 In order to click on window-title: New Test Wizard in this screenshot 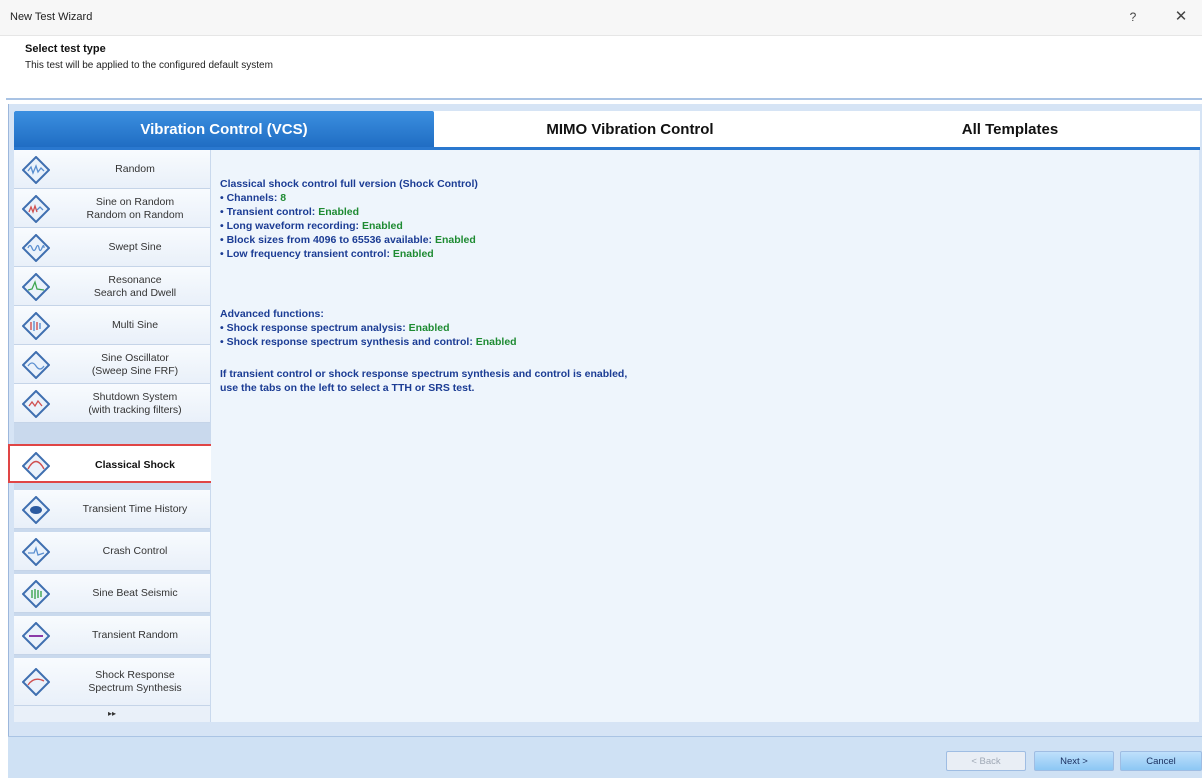, I will do `click(51, 17)`.